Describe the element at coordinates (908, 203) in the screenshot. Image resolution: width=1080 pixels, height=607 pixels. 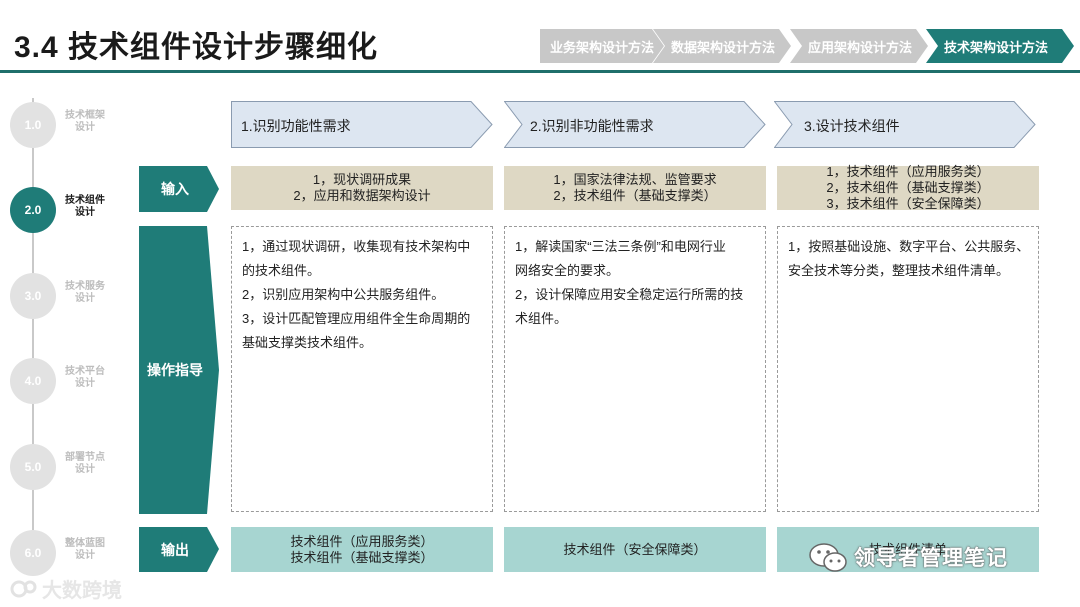
I see `input-line: 3，技术组件（安全保障类）` at that location.